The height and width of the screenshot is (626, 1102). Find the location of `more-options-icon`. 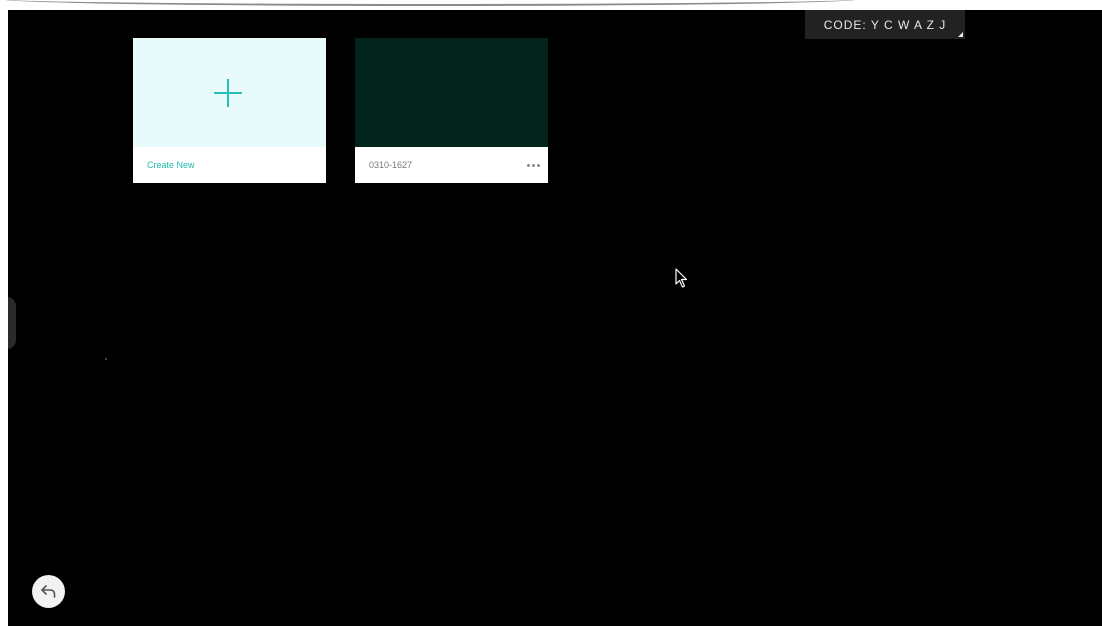

more-options-icon is located at coordinates (533, 165).